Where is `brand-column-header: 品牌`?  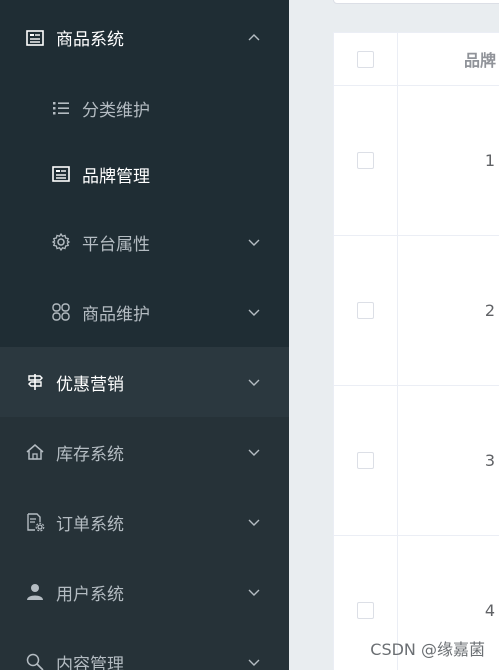 brand-column-header: 品牌 is located at coordinates (448, 59).